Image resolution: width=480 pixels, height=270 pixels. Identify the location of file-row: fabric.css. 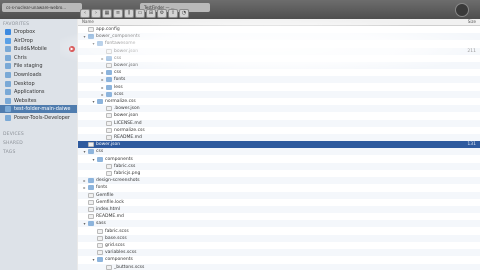
(279, 166).